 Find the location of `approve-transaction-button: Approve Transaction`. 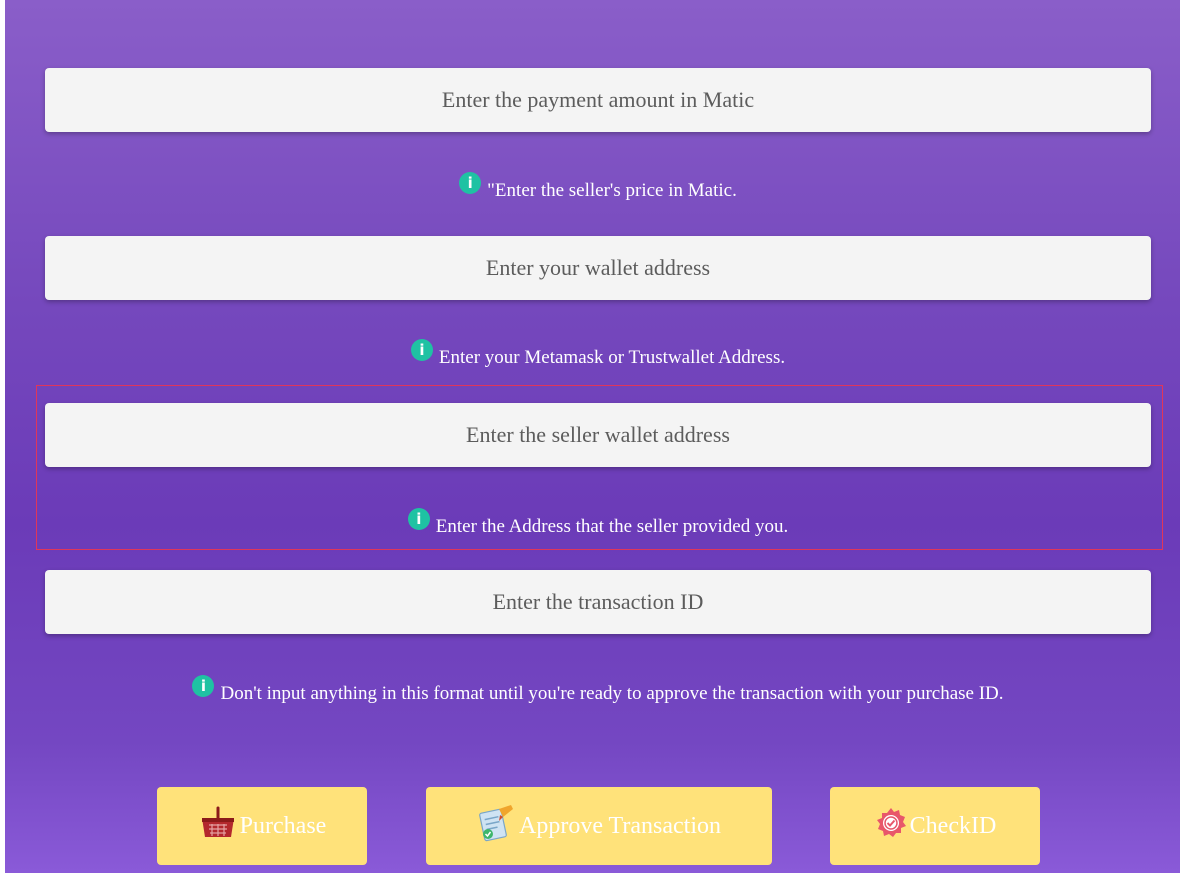

approve-transaction-button: Approve Transaction is located at coordinates (599, 826).